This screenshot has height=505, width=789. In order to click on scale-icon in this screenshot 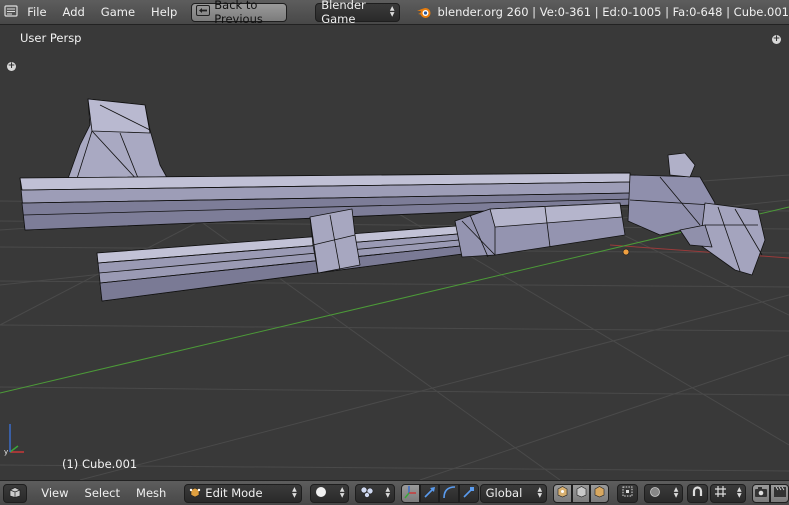, I will do `click(469, 493)`.